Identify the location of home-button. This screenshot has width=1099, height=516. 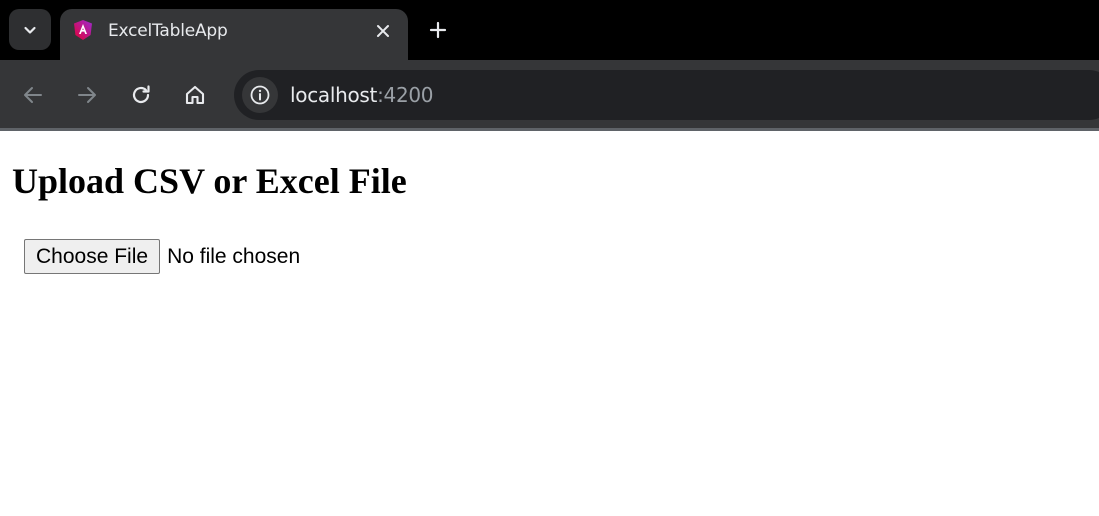
(195, 95).